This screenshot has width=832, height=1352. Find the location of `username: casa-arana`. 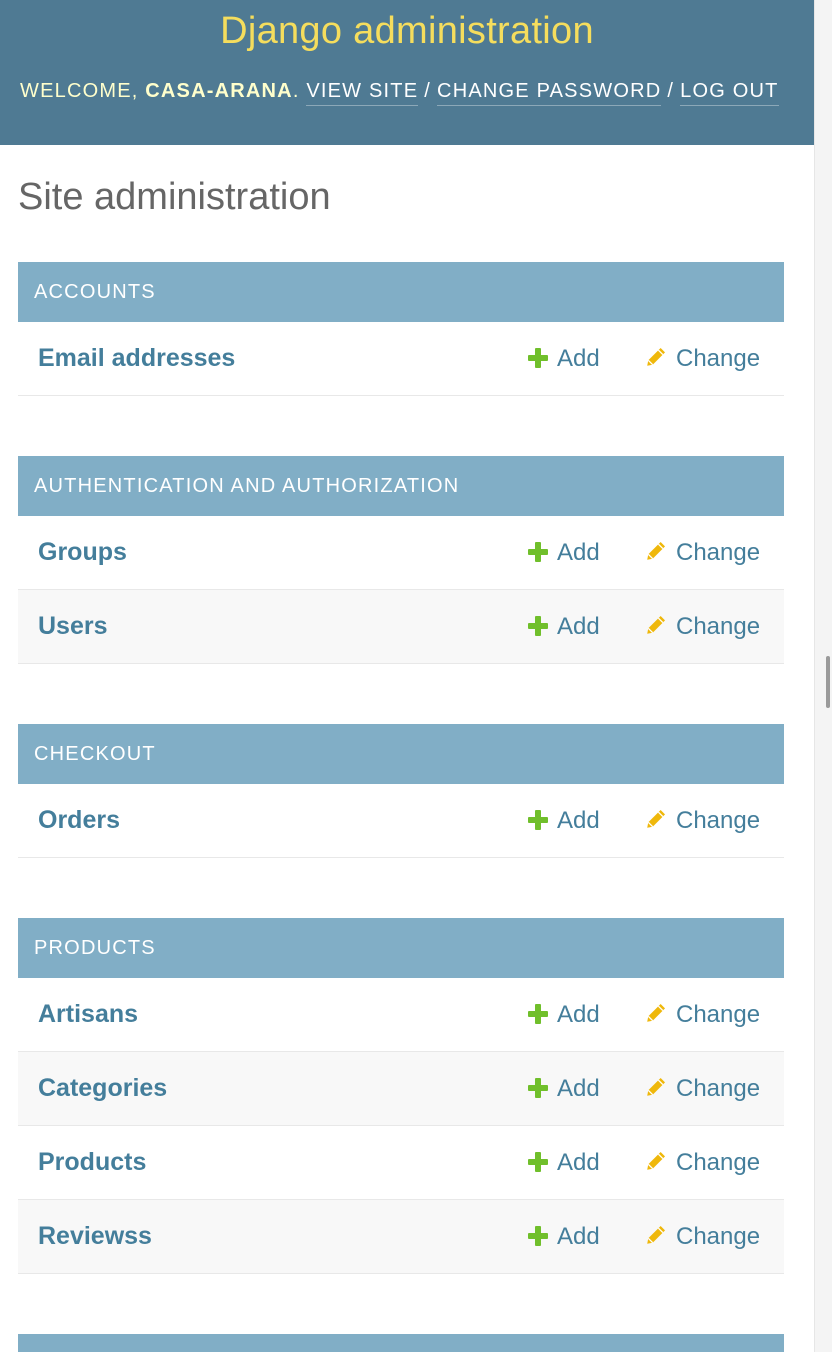

username: casa-arana is located at coordinates (219, 91).